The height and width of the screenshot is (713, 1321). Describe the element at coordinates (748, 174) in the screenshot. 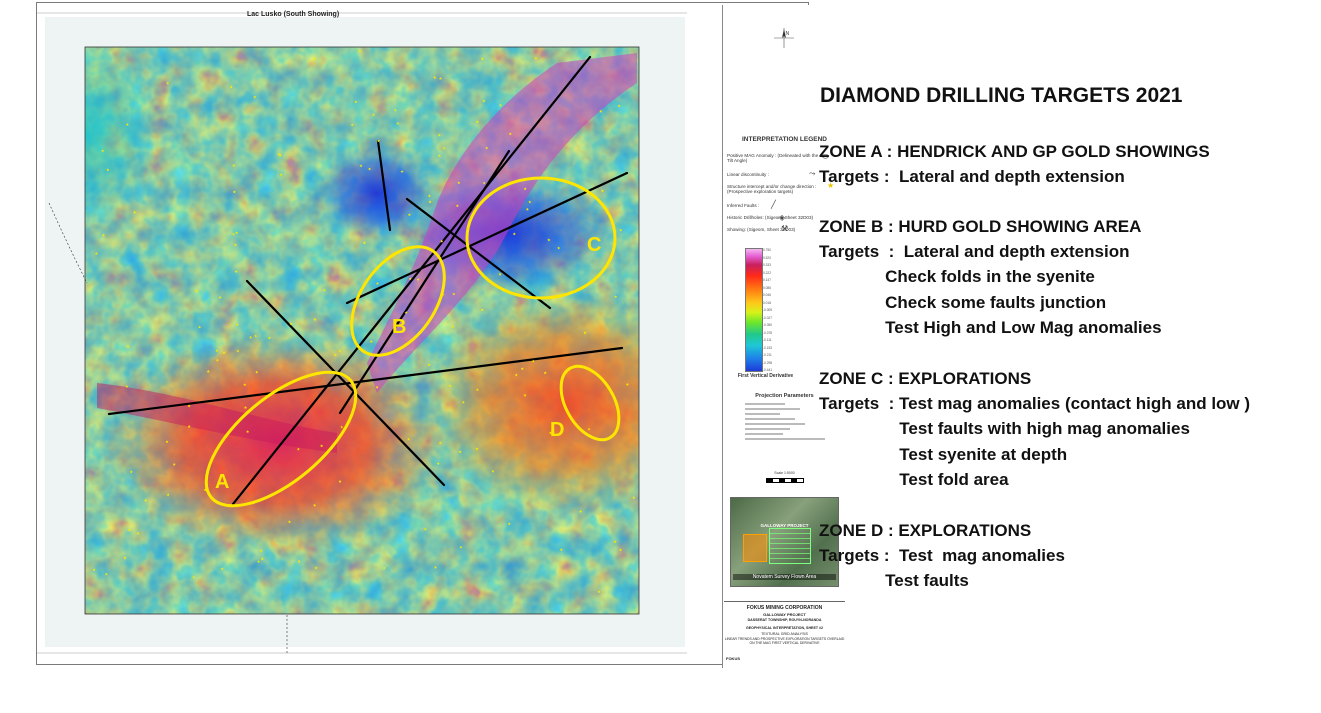

I see `legend-linear-discontinuity: Linear discontinuity :` at that location.